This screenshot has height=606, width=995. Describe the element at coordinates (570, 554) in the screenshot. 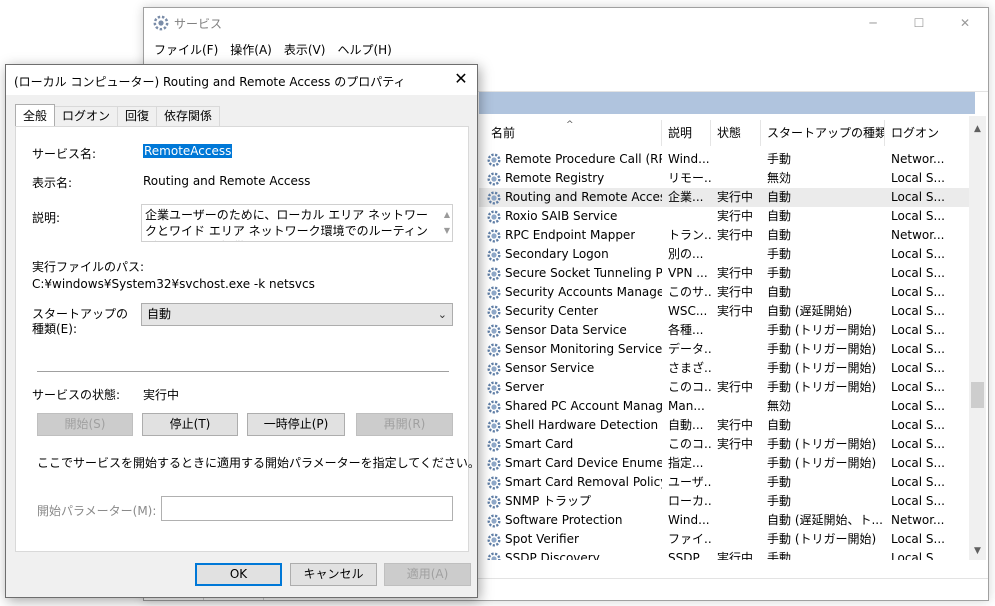

I see `cell-name: SSDP Discovery` at that location.